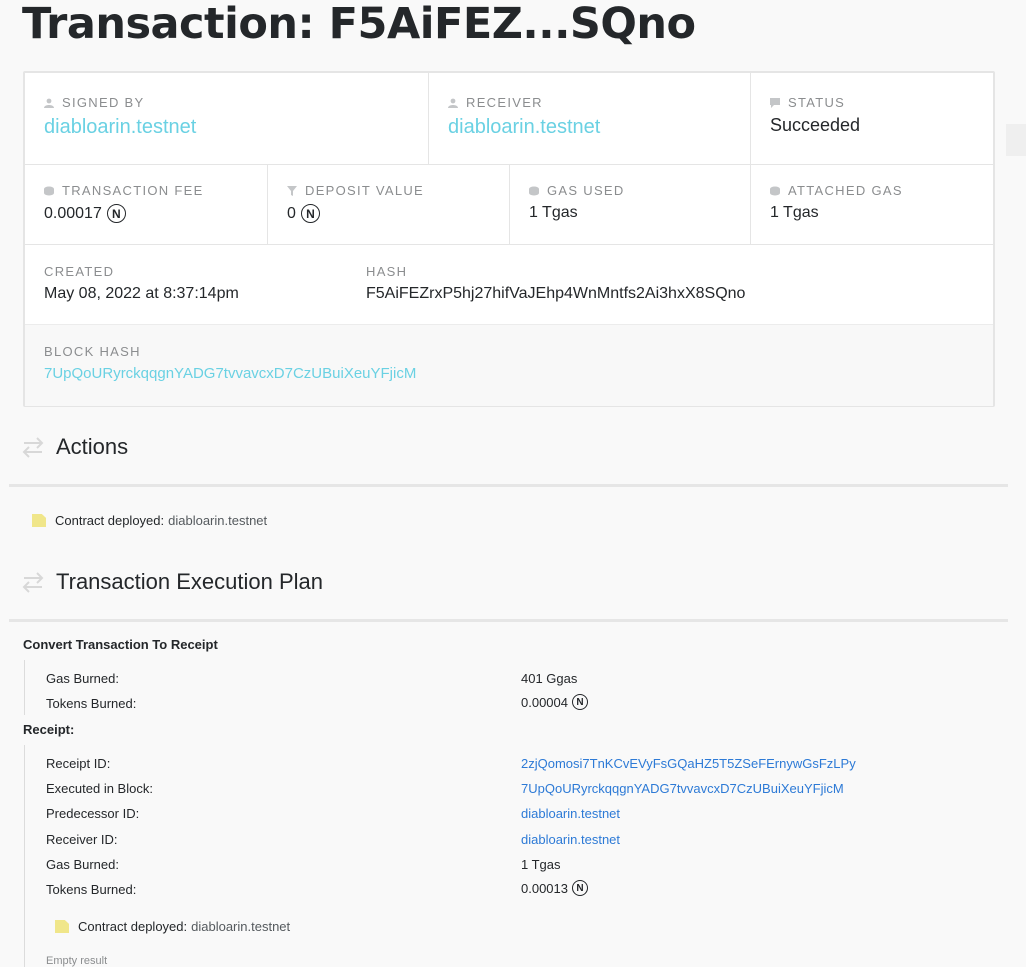 Image resolution: width=1026 pixels, height=967 pixels. Describe the element at coordinates (227, 118) in the screenshot. I see `signed-by-cell: SIGNED BY diabloarin.testnet` at that location.